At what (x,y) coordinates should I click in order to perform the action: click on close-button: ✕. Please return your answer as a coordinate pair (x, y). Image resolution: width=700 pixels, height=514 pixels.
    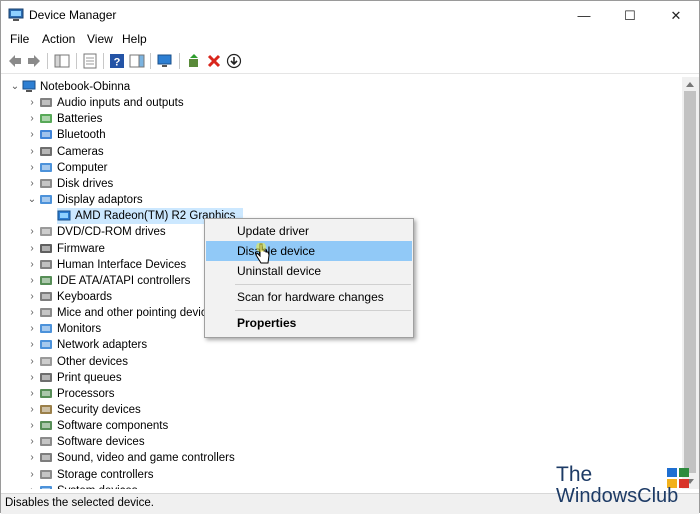
    Looking at the image, I should click on (676, 16).